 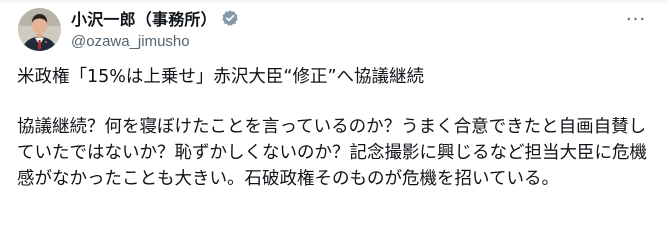 I want to click on user-handle: @ozawa_jimusho, so click(x=339, y=43).